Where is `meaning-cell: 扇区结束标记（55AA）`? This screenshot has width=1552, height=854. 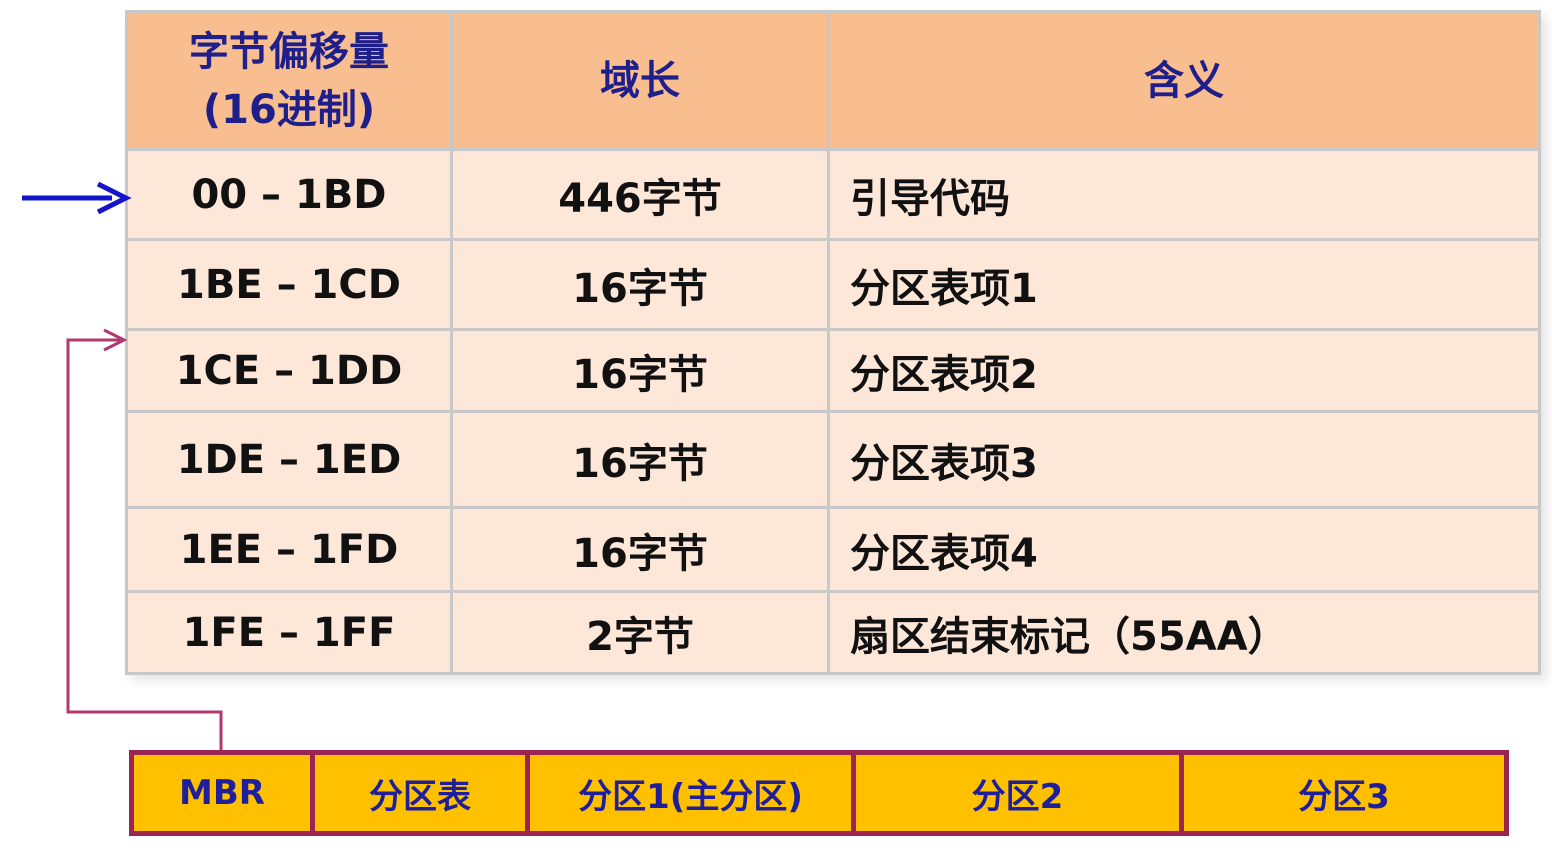
meaning-cell: 扇区结束标记（55AA） is located at coordinates (1184, 632).